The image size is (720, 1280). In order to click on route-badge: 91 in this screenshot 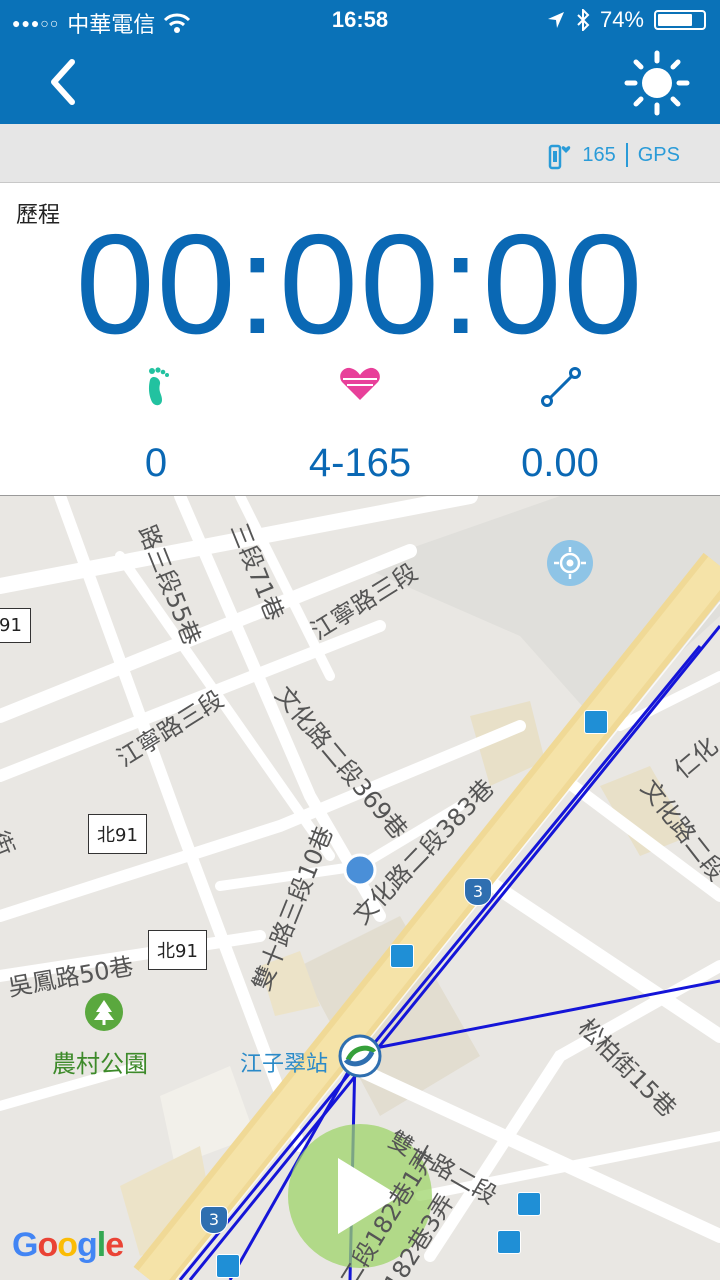, I will do `click(15, 625)`.